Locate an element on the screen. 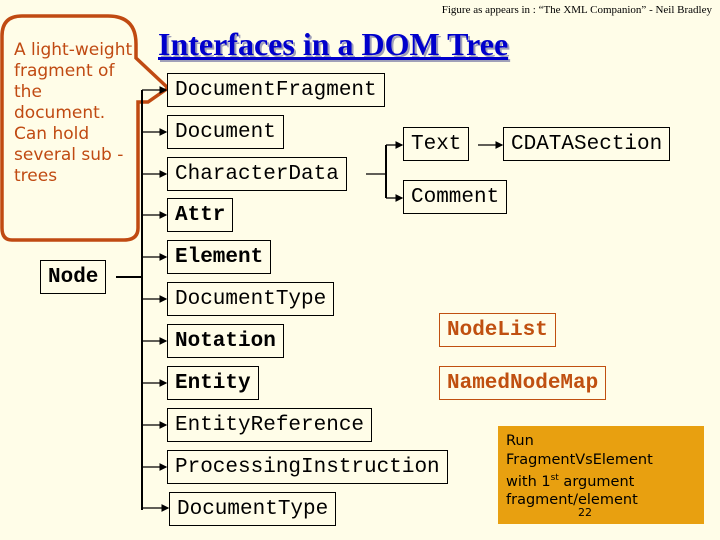  note-text: argument is located at coordinates (596, 481).